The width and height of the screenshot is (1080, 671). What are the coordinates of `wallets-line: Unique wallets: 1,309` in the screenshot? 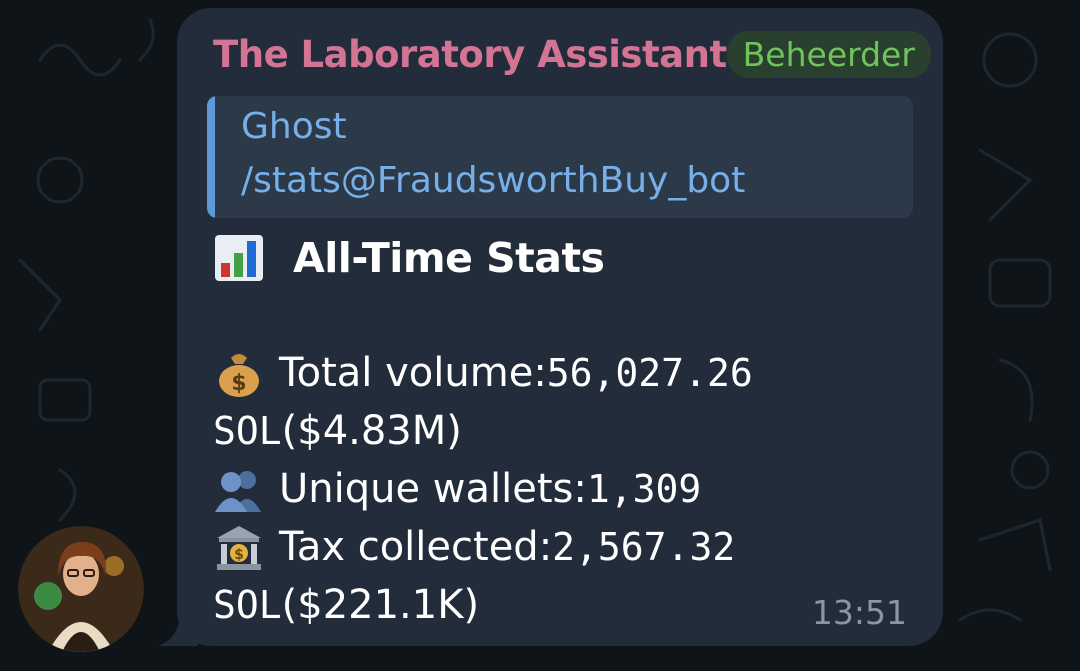 It's located at (558, 489).